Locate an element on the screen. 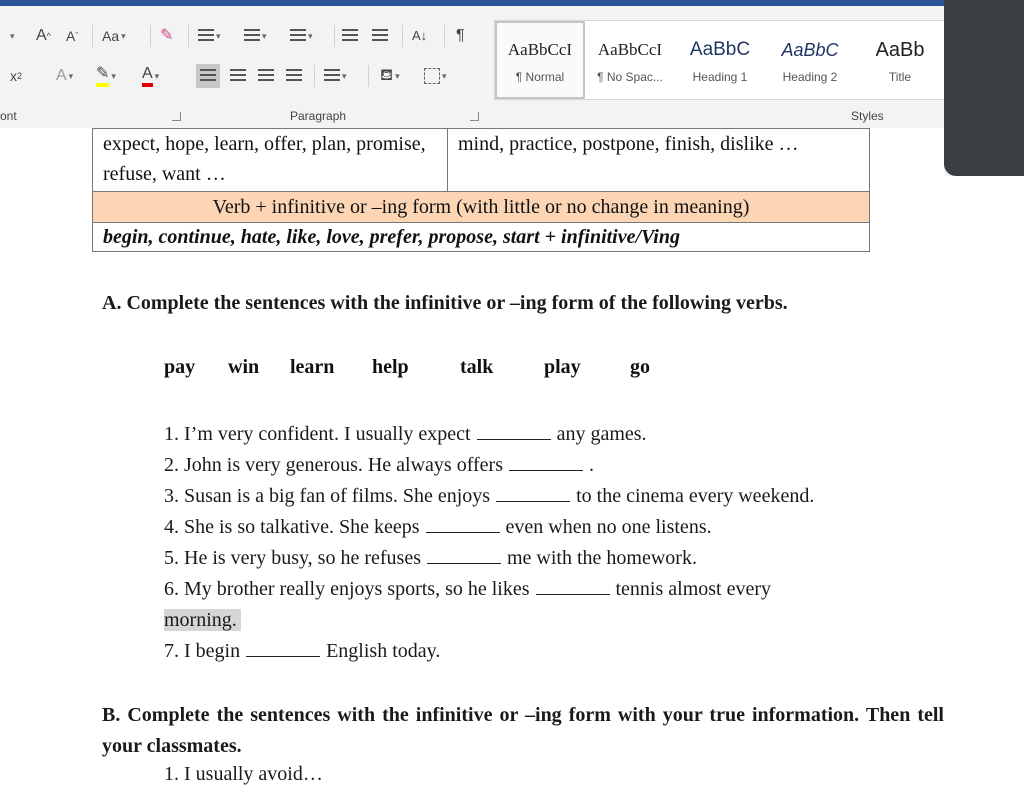  font-size-dropdown: ▾ is located at coordinates (11, 36).